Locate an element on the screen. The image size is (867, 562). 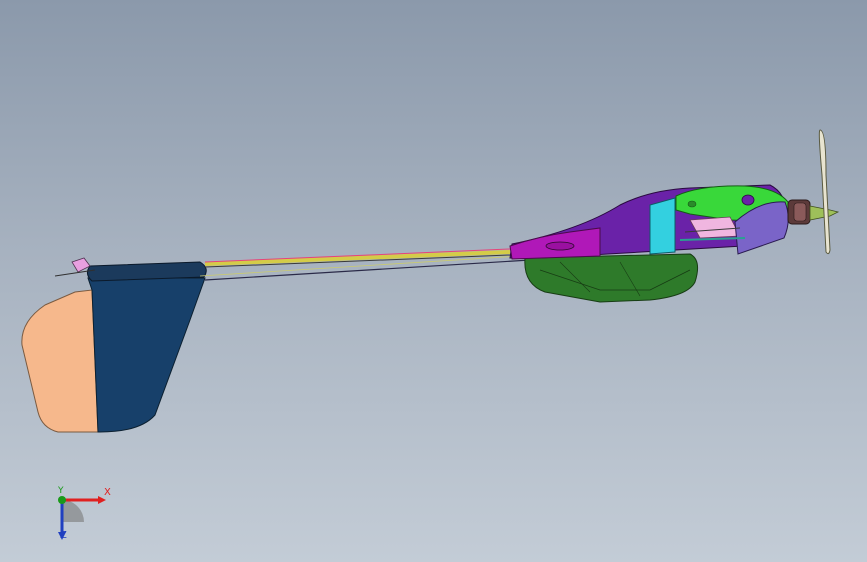
z-axis-label: Z is located at coordinates (63, 535).